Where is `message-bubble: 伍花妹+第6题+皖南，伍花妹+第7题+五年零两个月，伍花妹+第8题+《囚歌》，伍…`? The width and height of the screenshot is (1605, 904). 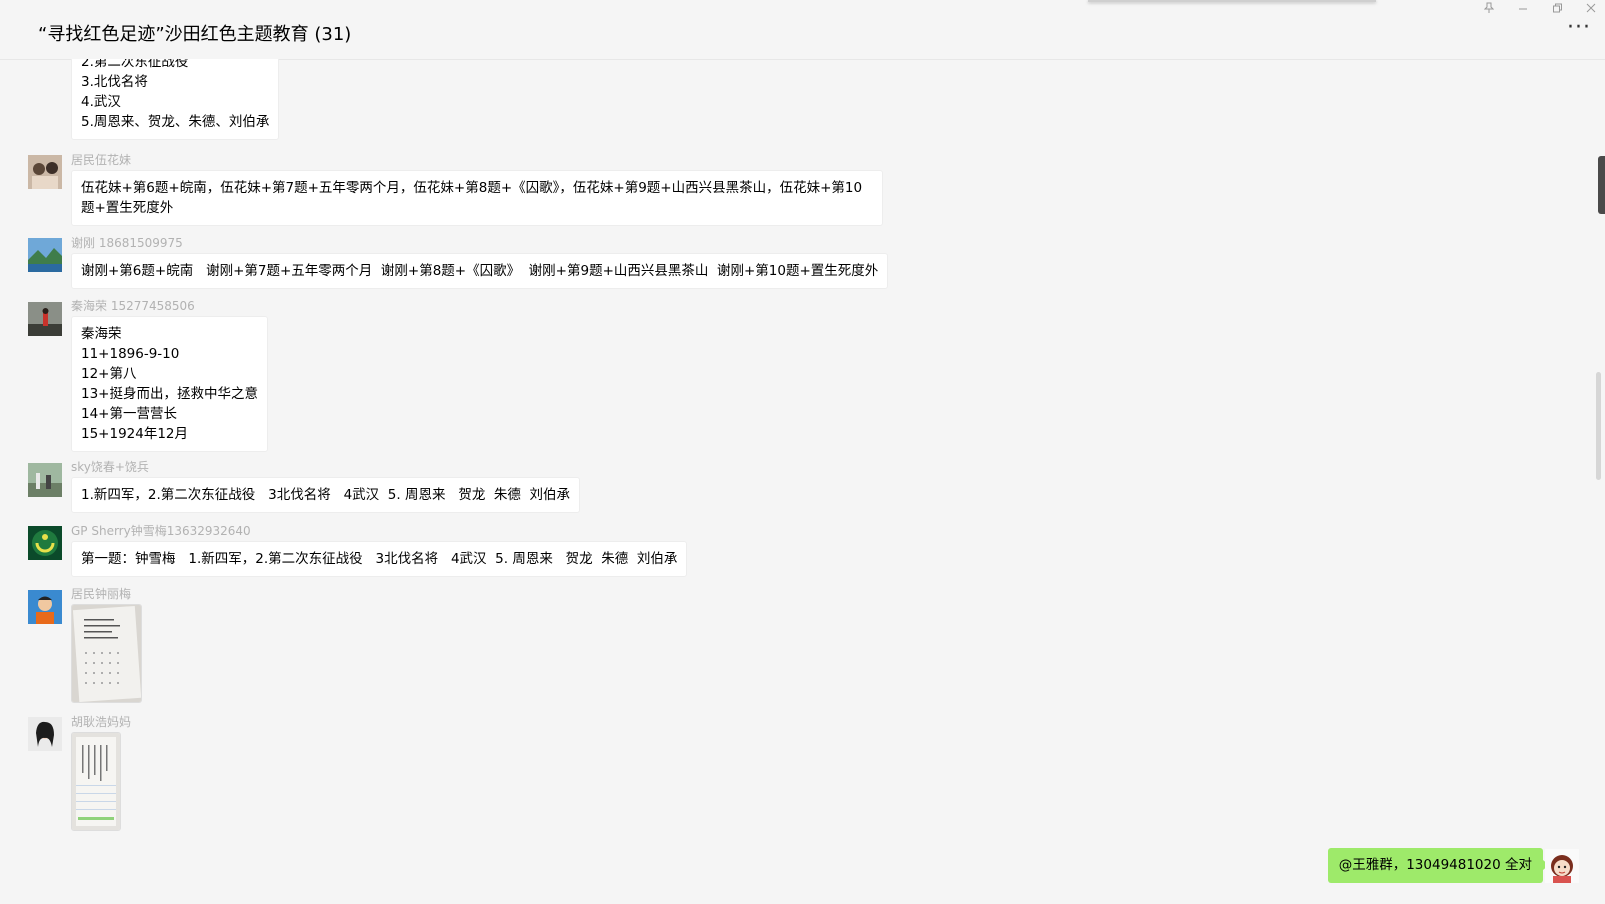
message-bubble: 伍花妹+第6题+皖南，伍花妹+第7题+五年零两个月，伍花妹+第8题+《囚歌》，伍… is located at coordinates (477, 198).